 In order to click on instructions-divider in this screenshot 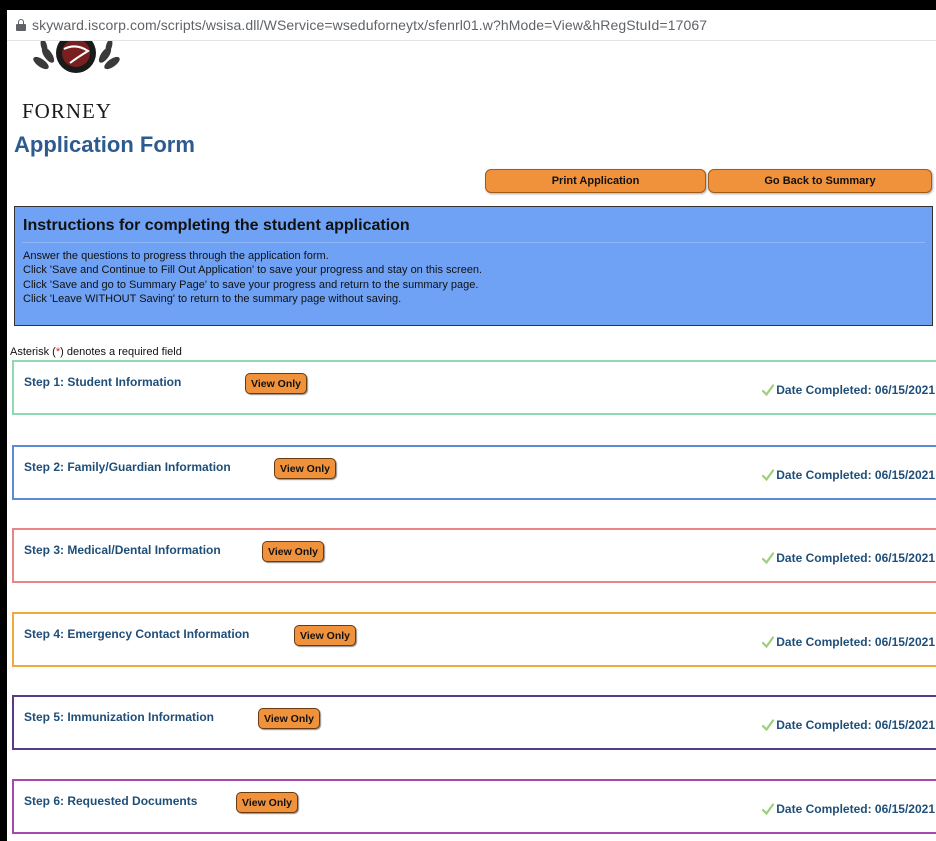, I will do `click(473, 242)`.